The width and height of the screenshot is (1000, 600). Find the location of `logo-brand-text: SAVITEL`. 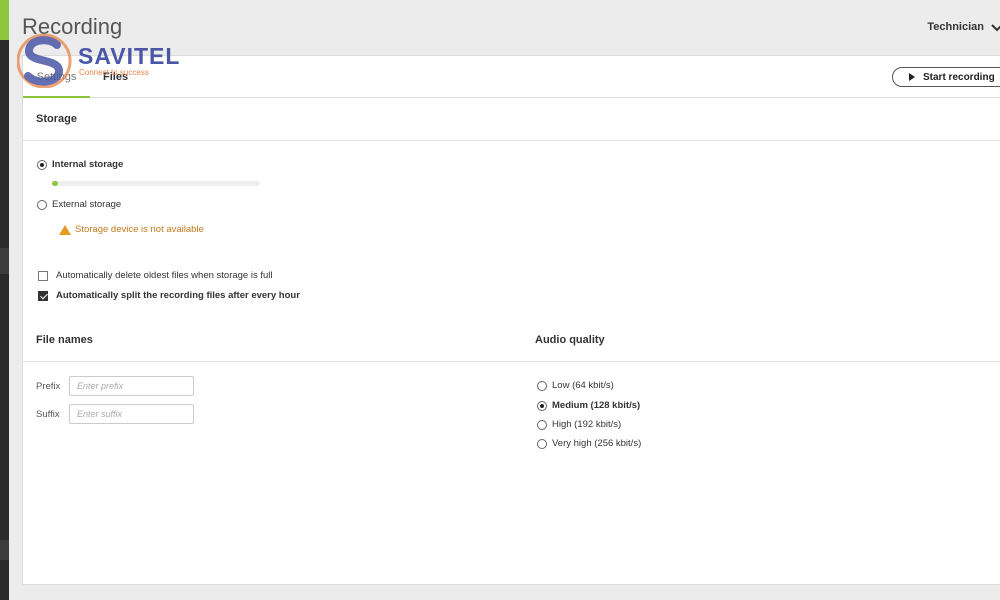

logo-brand-text: SAVITEL is located at coordinates (129, 56).